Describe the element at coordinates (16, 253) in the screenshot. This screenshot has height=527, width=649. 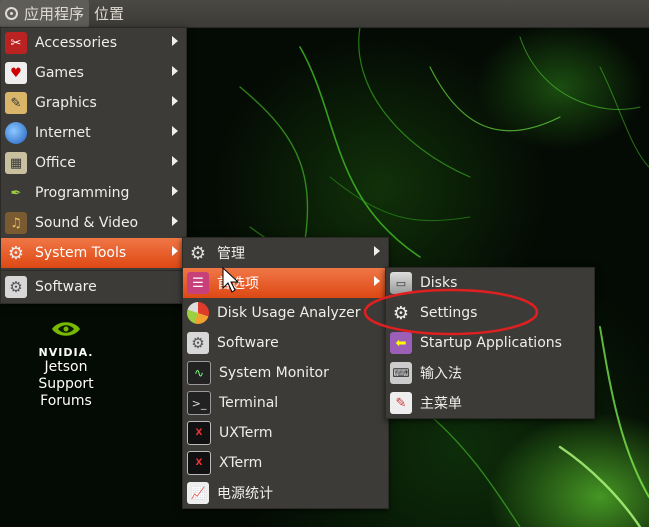
I see `system-tools-icon: ⚙` at that location.